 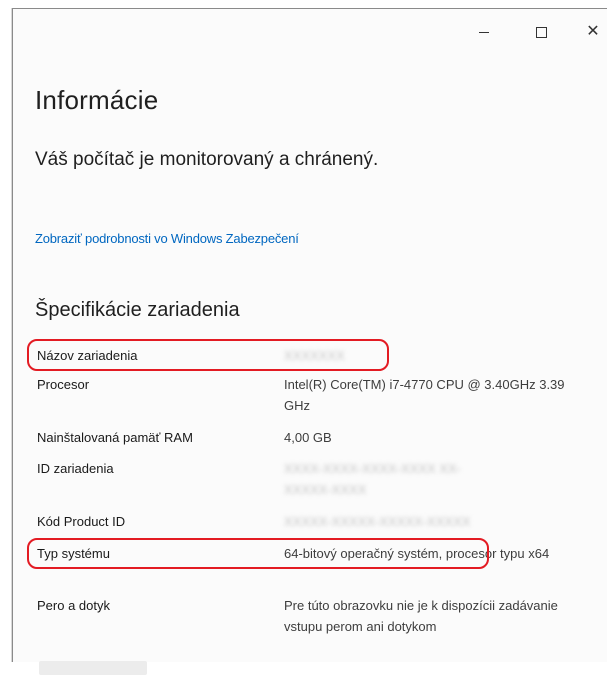 What do you see at coordinates (207, 159) in the screenshot?
I see `security-status-text: Váš počítač je monitorovaný a chránený.` at bounding box center [207, 159].